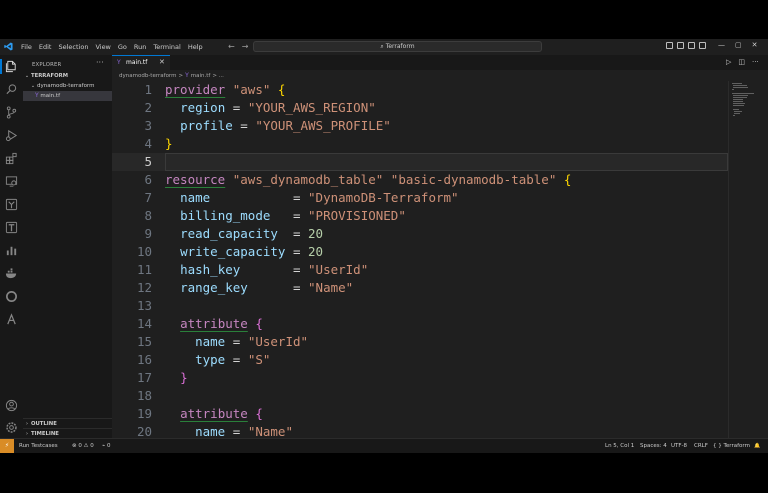 The image size is (768, 493). Describe the element at coordinates (147, 76) in the screenshot. I see `breadcrumb-folder: dynamodb-terraform` at that location.